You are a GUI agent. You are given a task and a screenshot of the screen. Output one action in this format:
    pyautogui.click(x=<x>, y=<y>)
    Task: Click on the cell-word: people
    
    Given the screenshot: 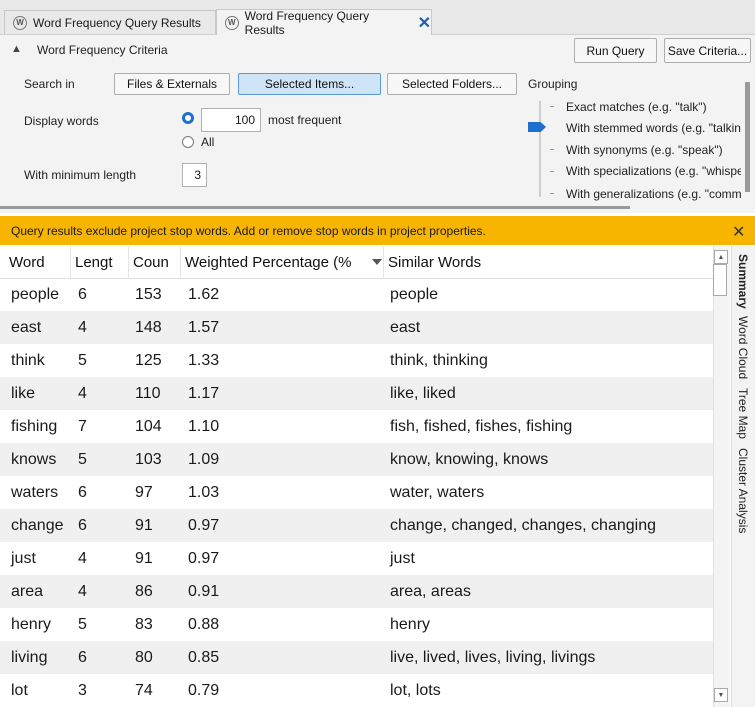 What is the action you would take?
    pyautogui.click(x=35, y=294)
    